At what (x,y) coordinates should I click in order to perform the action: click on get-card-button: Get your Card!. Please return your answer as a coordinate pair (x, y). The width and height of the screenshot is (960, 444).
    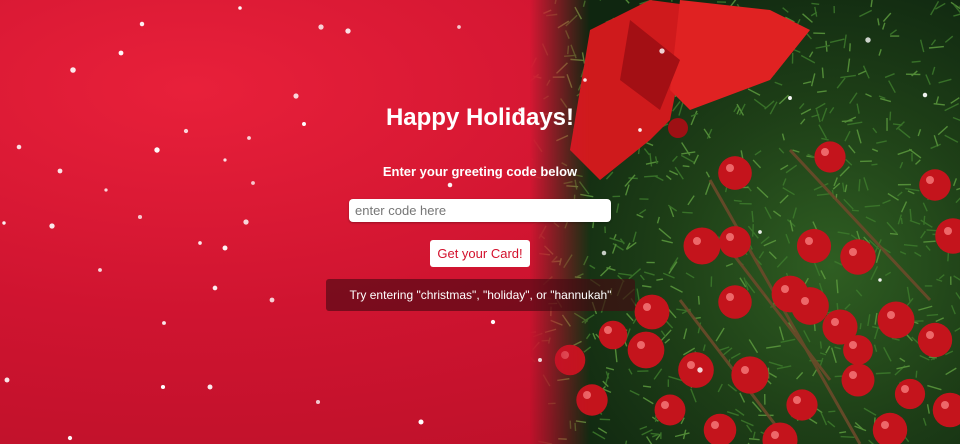
    Looking at the image, I should click on (480, 253).